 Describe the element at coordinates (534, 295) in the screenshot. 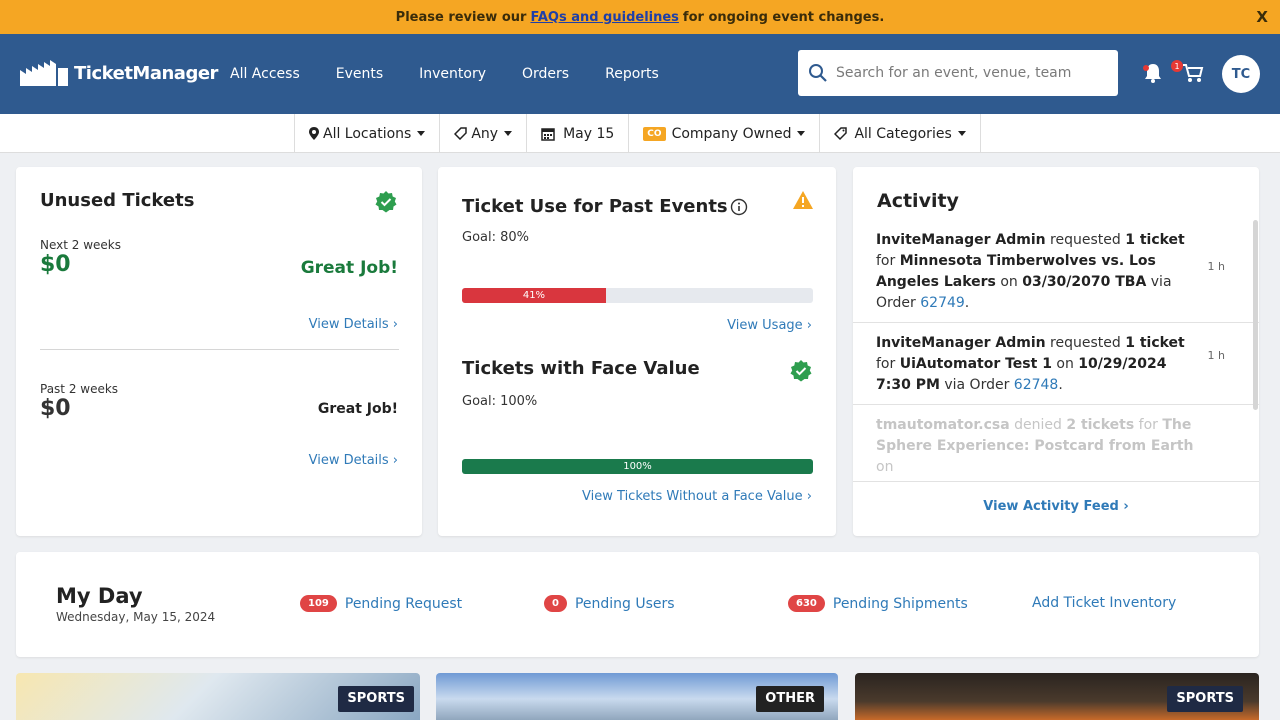

I see `usage-progress-fill: 41%` at that location.